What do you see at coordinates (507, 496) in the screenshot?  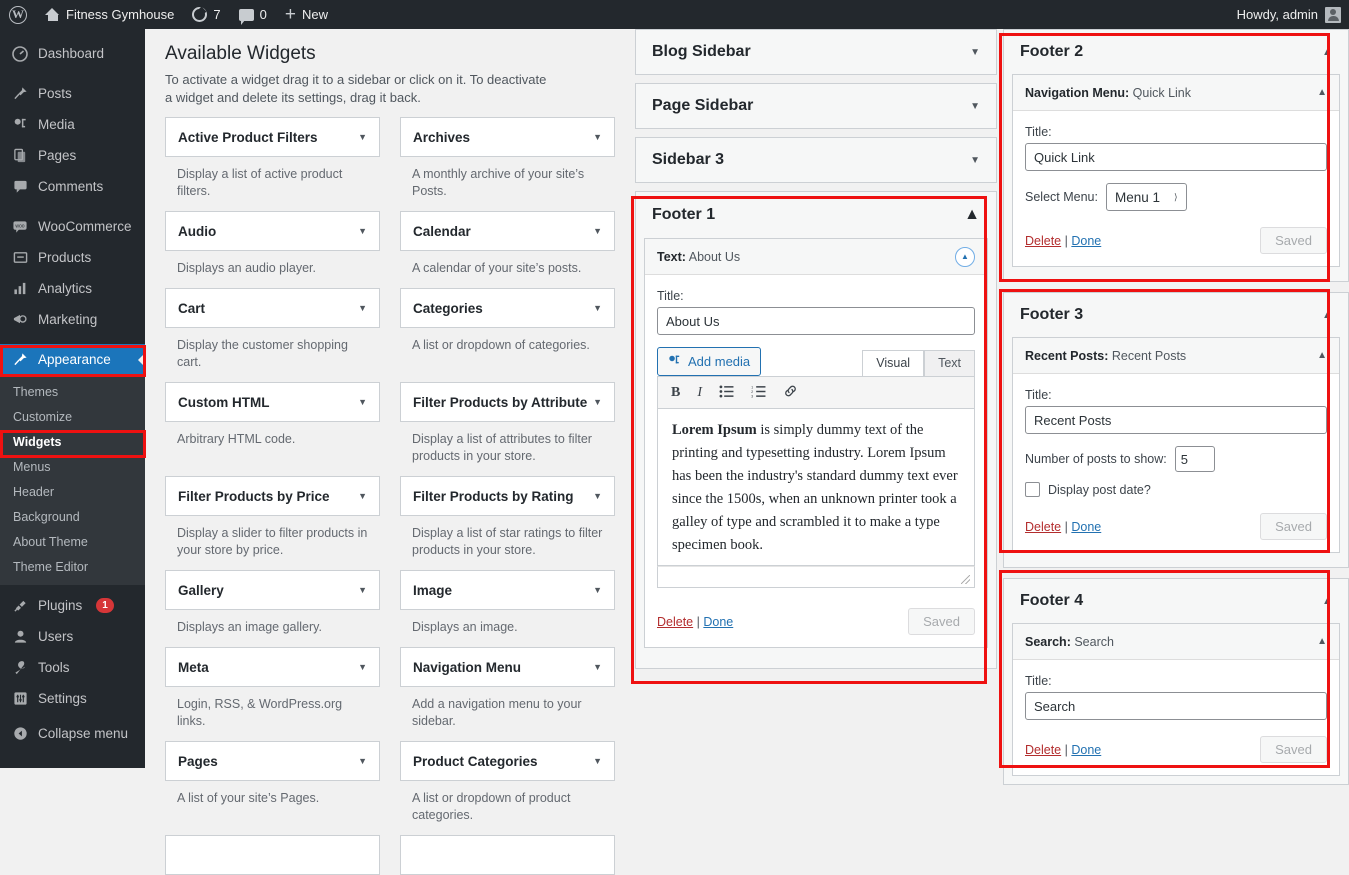 I see `widget-filter-products-by-rating: Filter Products by Rating ▼` at bounding box center [507, 496].